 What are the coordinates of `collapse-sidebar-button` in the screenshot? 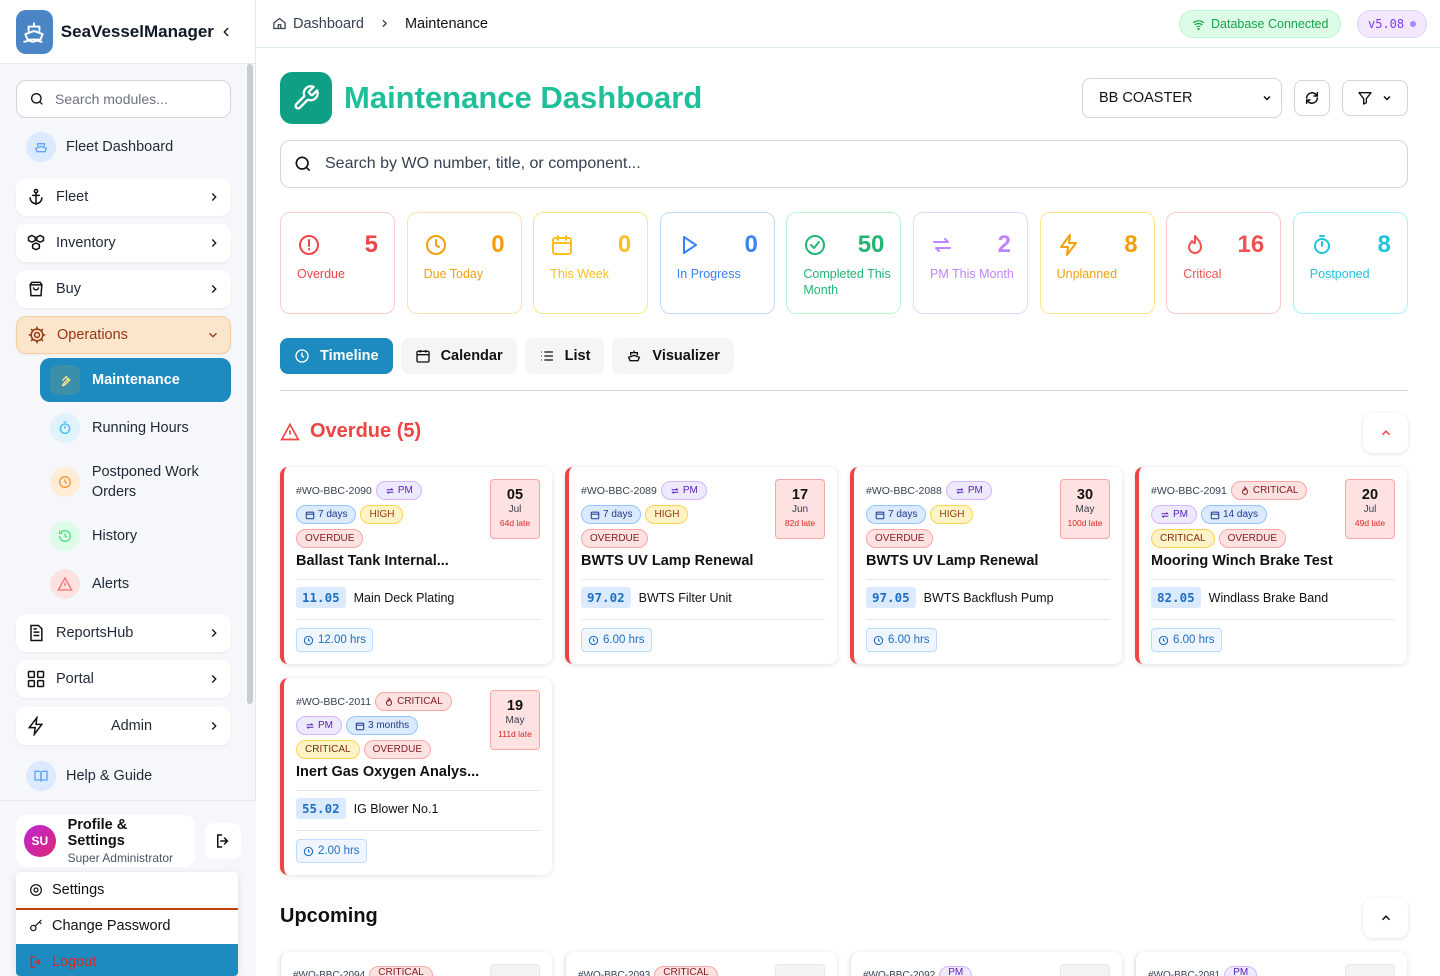 It's located at (226, 31).